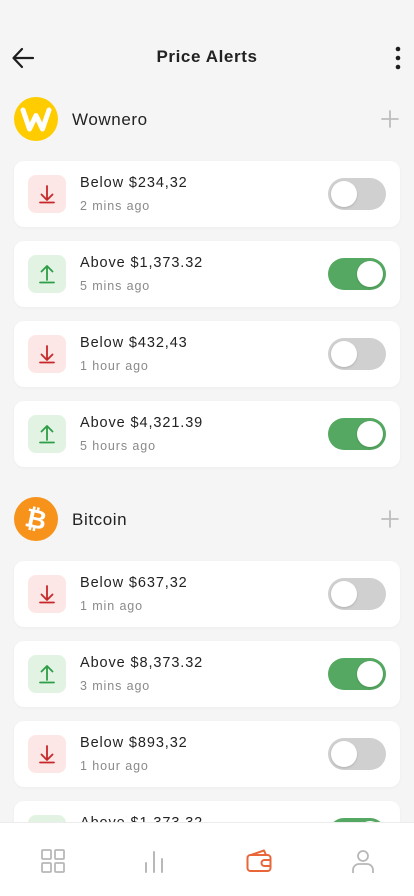 The width and height of the screenshot is (414, 896). What do you see at coordinates (36, 519) in the screenshot?
I see `bitcoin-logo: ₿` at bounding box center [36, 519].